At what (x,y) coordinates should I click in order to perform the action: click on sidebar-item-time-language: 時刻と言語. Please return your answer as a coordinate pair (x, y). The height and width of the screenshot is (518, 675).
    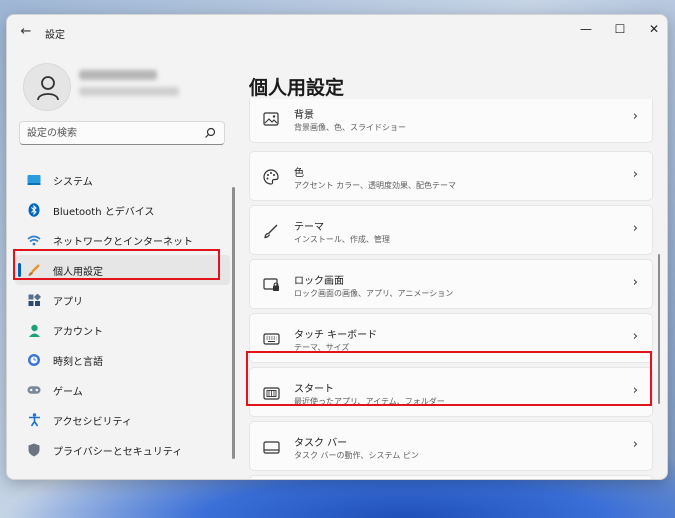
    Looking at the image, I should click on (122, 360).